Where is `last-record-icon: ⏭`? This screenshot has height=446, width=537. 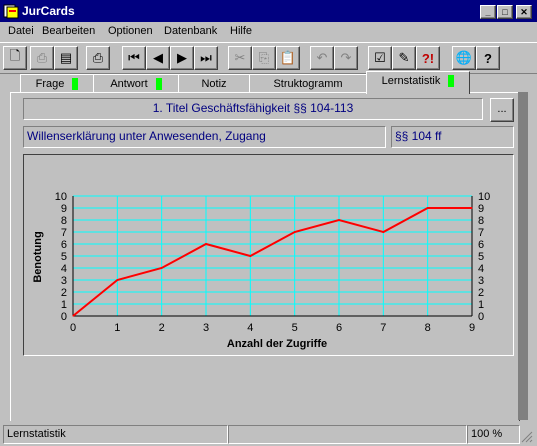 last-record-icon: ⏭ is located at coordinates (206, 58).